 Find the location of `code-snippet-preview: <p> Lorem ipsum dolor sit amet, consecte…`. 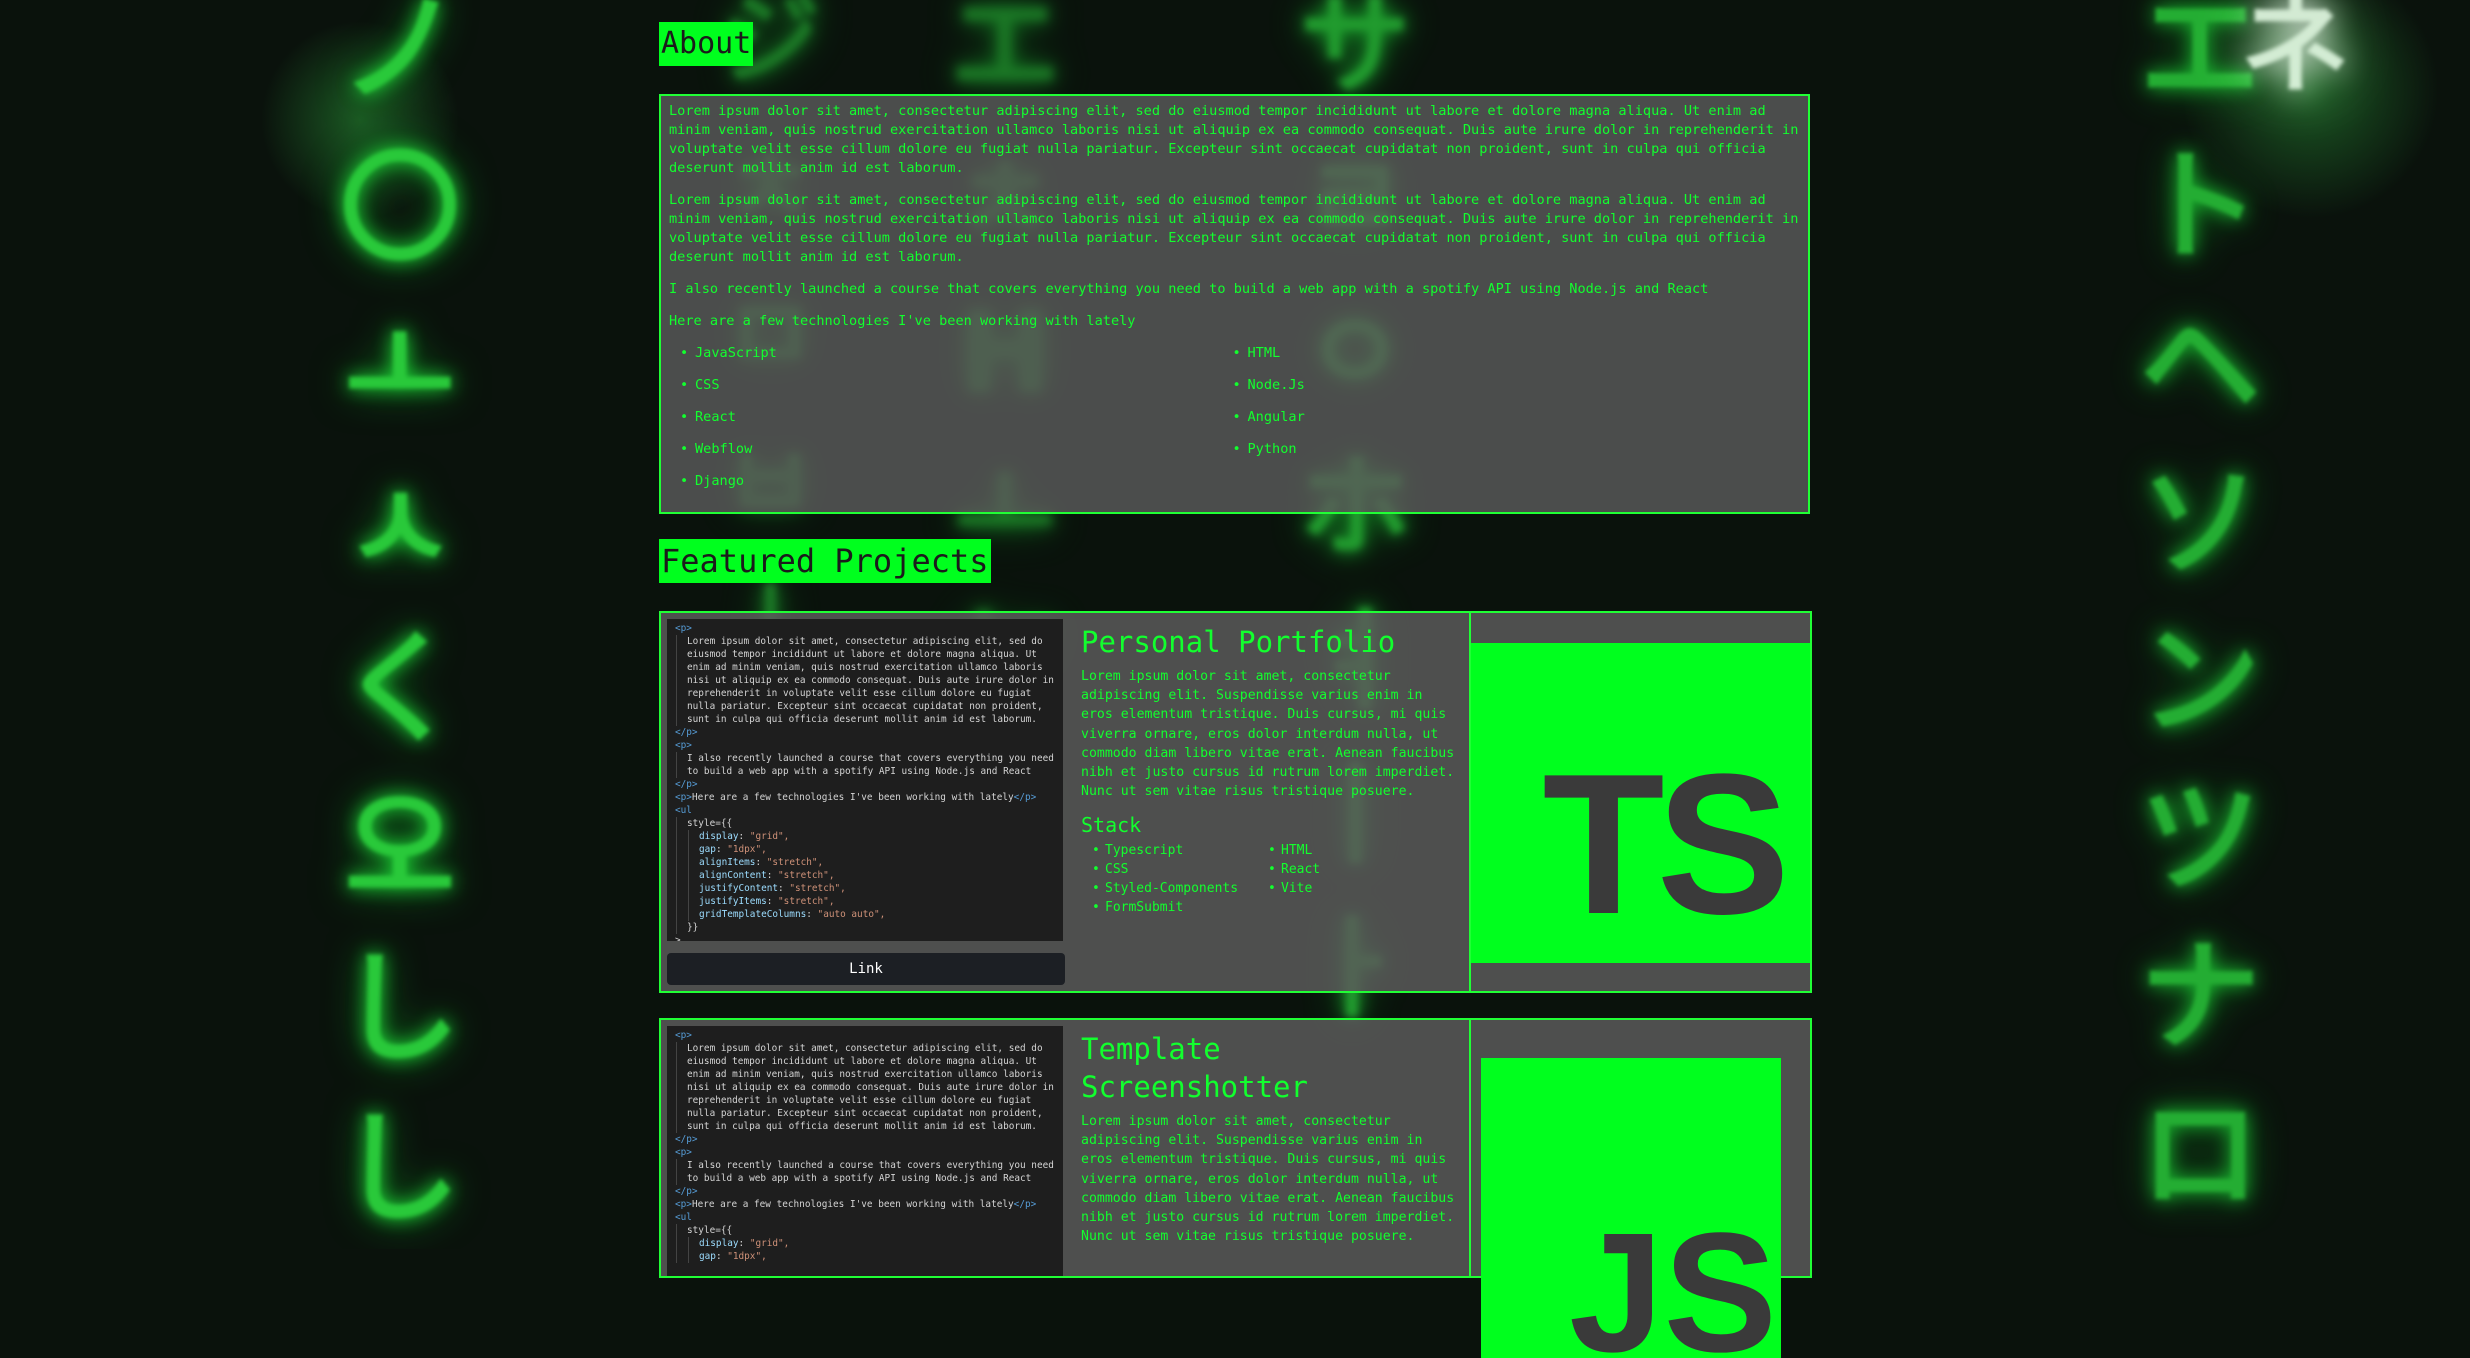

code-snippet-preview: <p> Lorem ipsum dolor sit amet, consecte… is located at coordinates (865, 780).